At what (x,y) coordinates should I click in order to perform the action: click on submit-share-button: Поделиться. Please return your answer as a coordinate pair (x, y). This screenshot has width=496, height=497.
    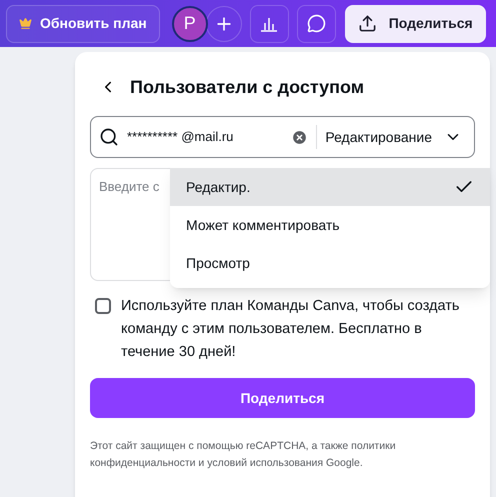
    Looking at the image, I should click on (282, 398).